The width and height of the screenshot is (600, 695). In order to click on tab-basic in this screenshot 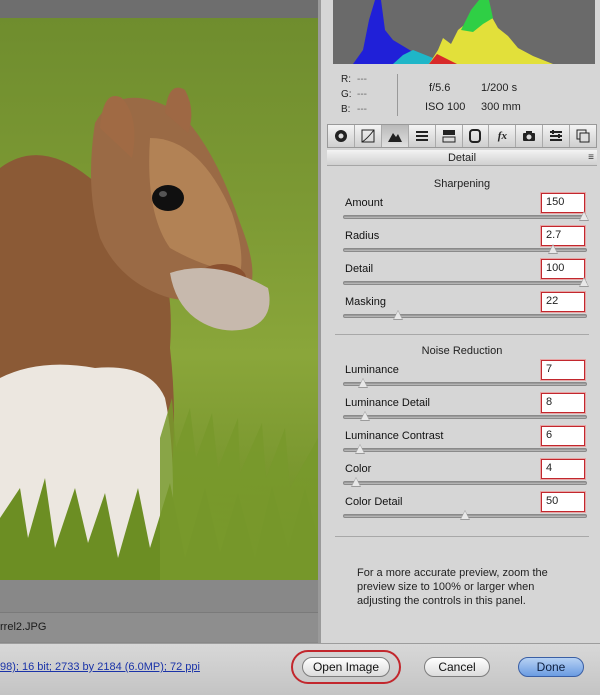, I will do `click(341, 136)`.